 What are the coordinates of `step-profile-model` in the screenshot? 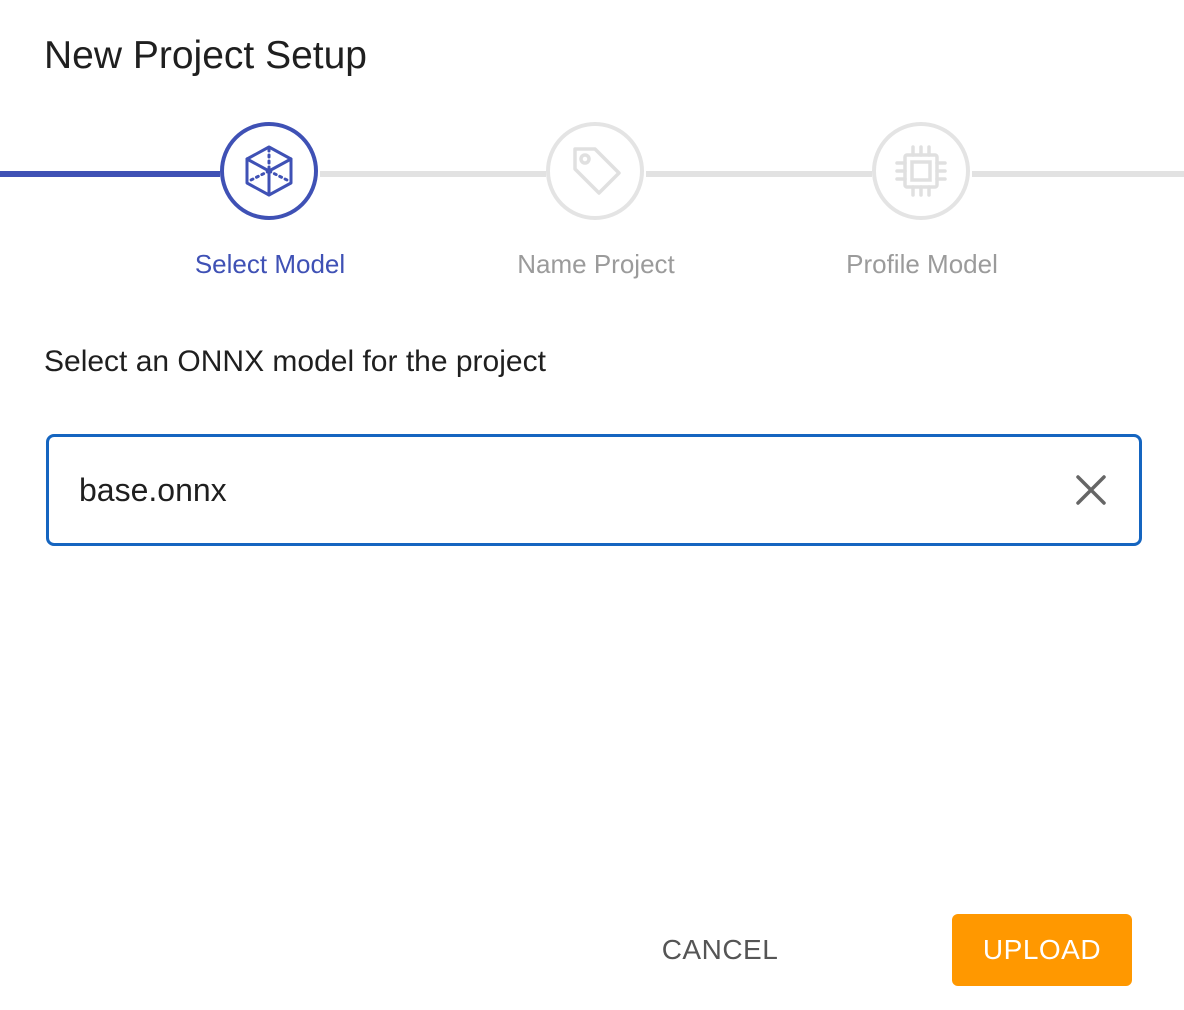 It's located at (921, 171).